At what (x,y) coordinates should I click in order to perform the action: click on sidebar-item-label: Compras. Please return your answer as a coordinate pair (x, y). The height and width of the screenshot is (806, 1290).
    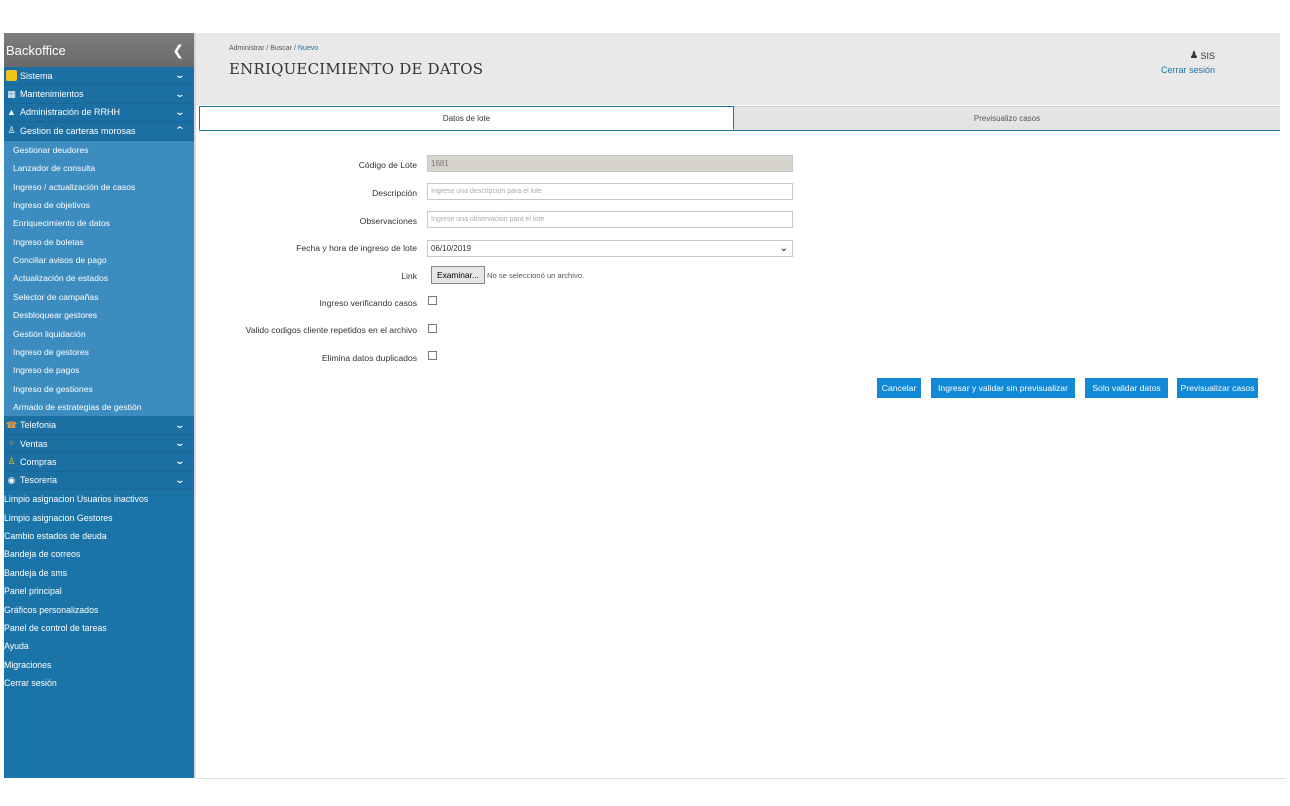
    Looking at the image, I should click on (38, 461).